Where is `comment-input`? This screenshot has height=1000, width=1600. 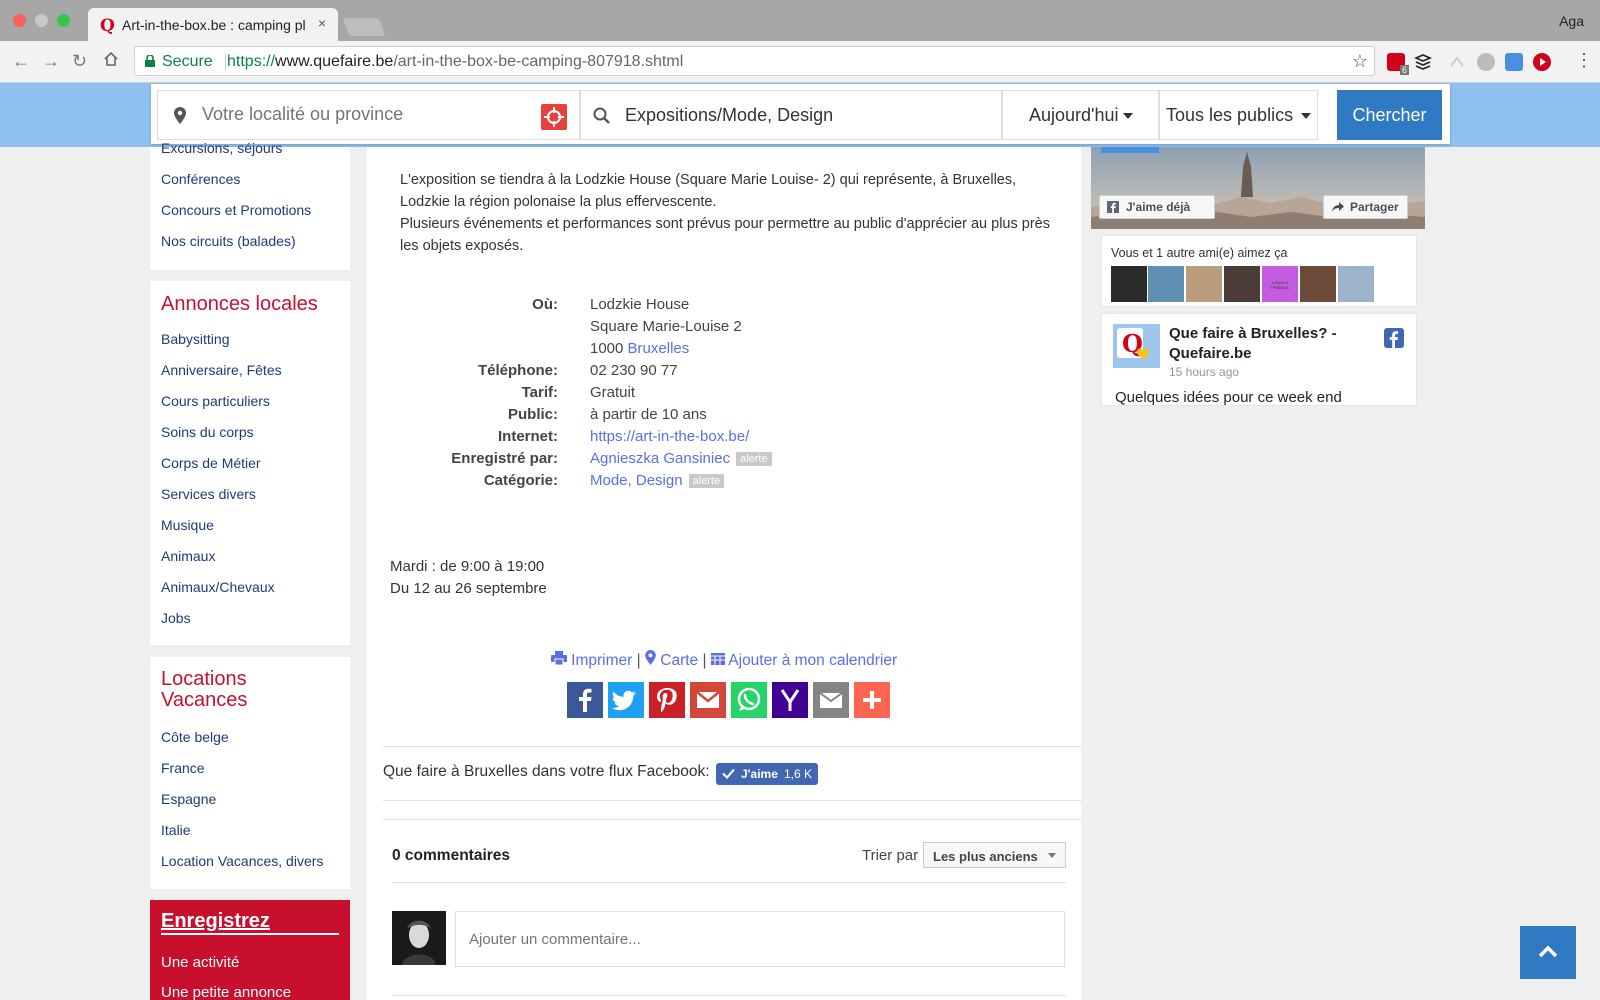
comment-input is located at coordinates (760, 939).